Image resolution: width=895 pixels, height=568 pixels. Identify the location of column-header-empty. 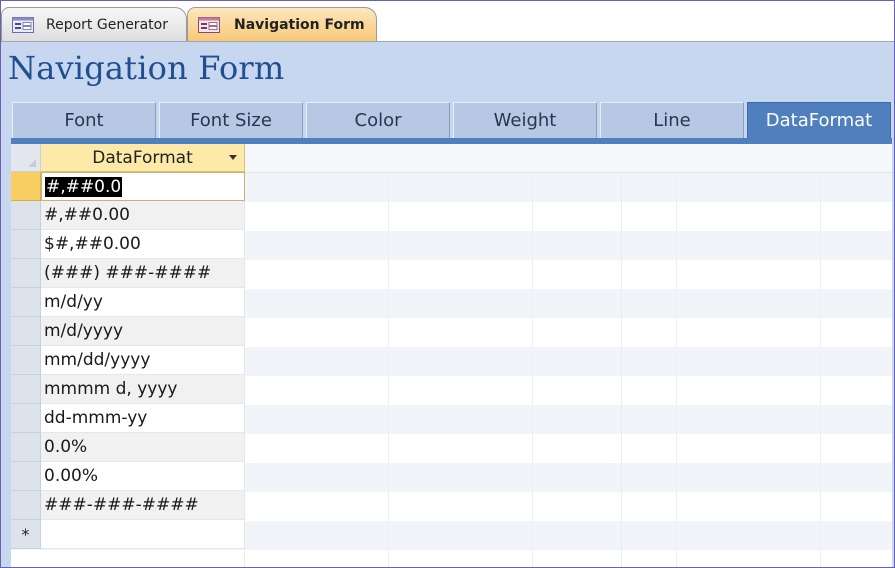
(568, 158).